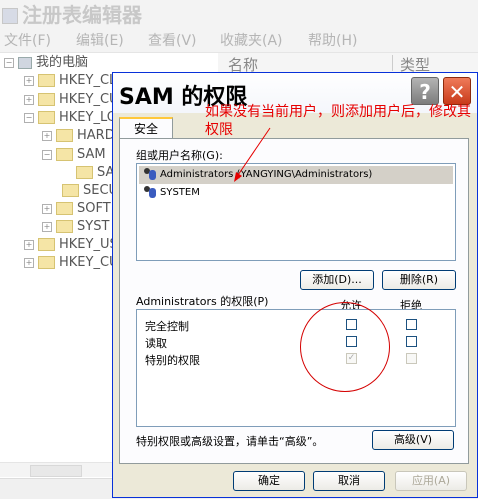 The width and height of the screenshot is (478, 499). I want to click on close-button: ✕, so click(457, 91).